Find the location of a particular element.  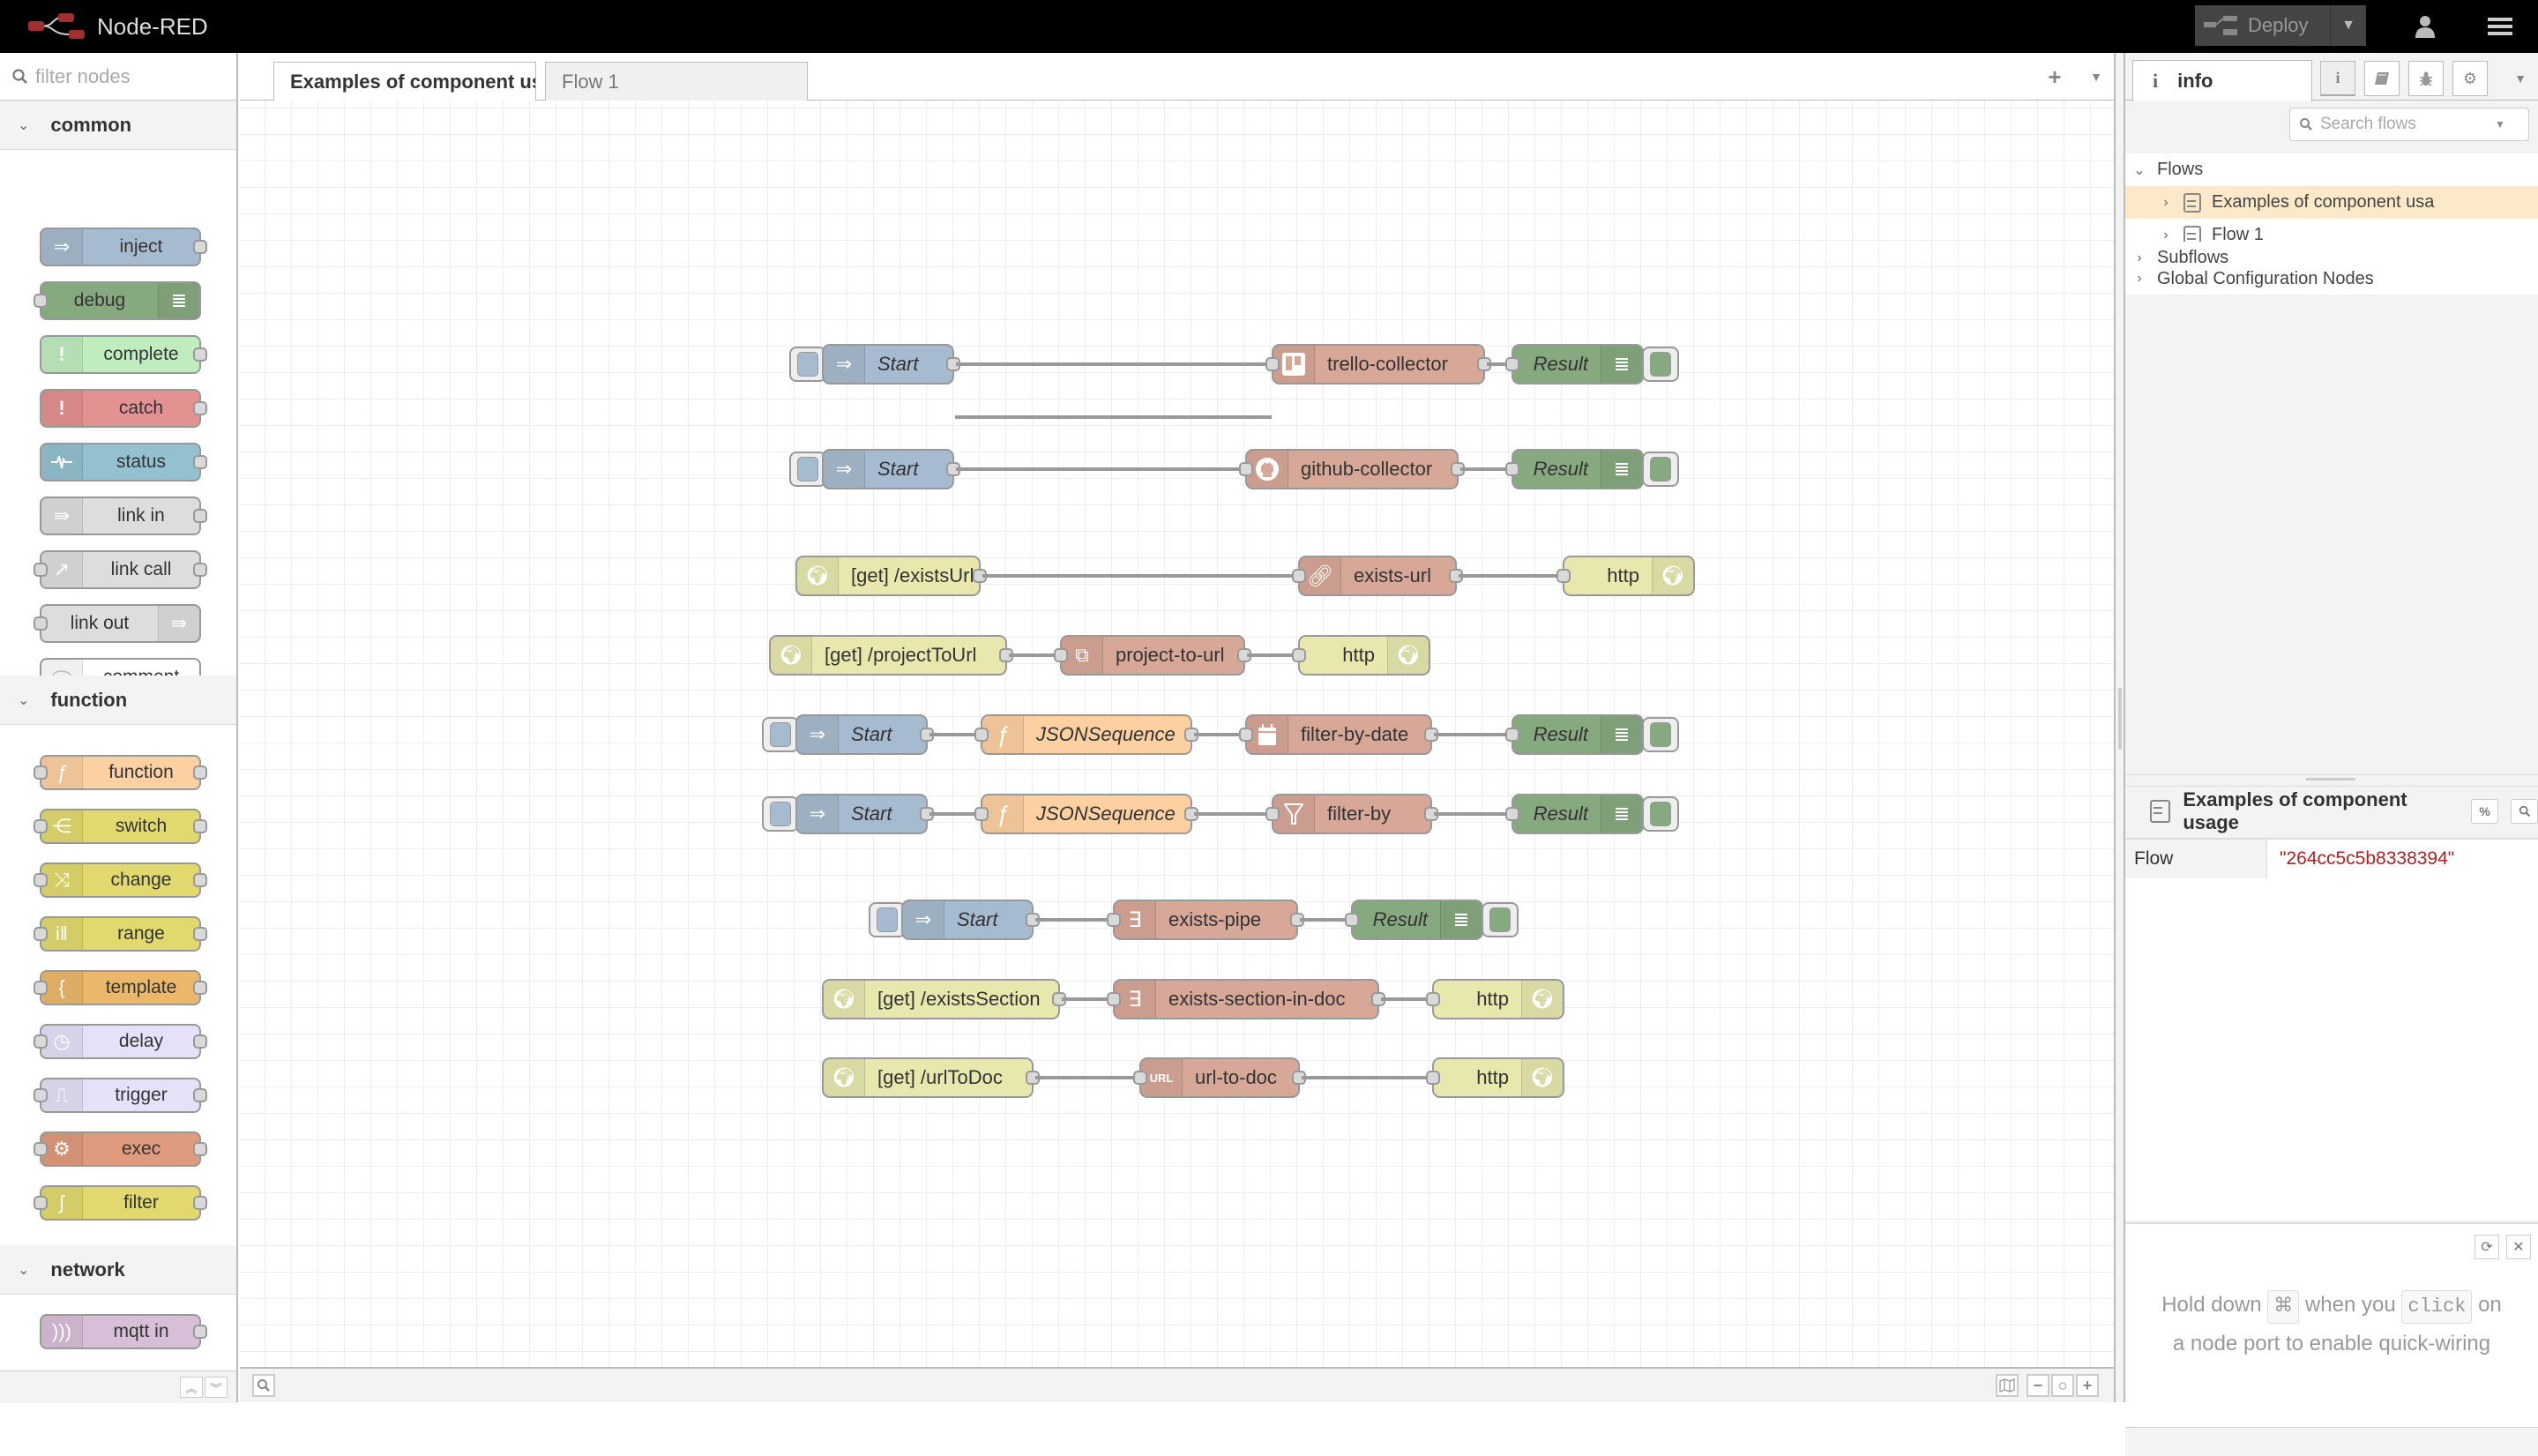

palette-node-change: ⤨ change is located at coordinates (121, 880).